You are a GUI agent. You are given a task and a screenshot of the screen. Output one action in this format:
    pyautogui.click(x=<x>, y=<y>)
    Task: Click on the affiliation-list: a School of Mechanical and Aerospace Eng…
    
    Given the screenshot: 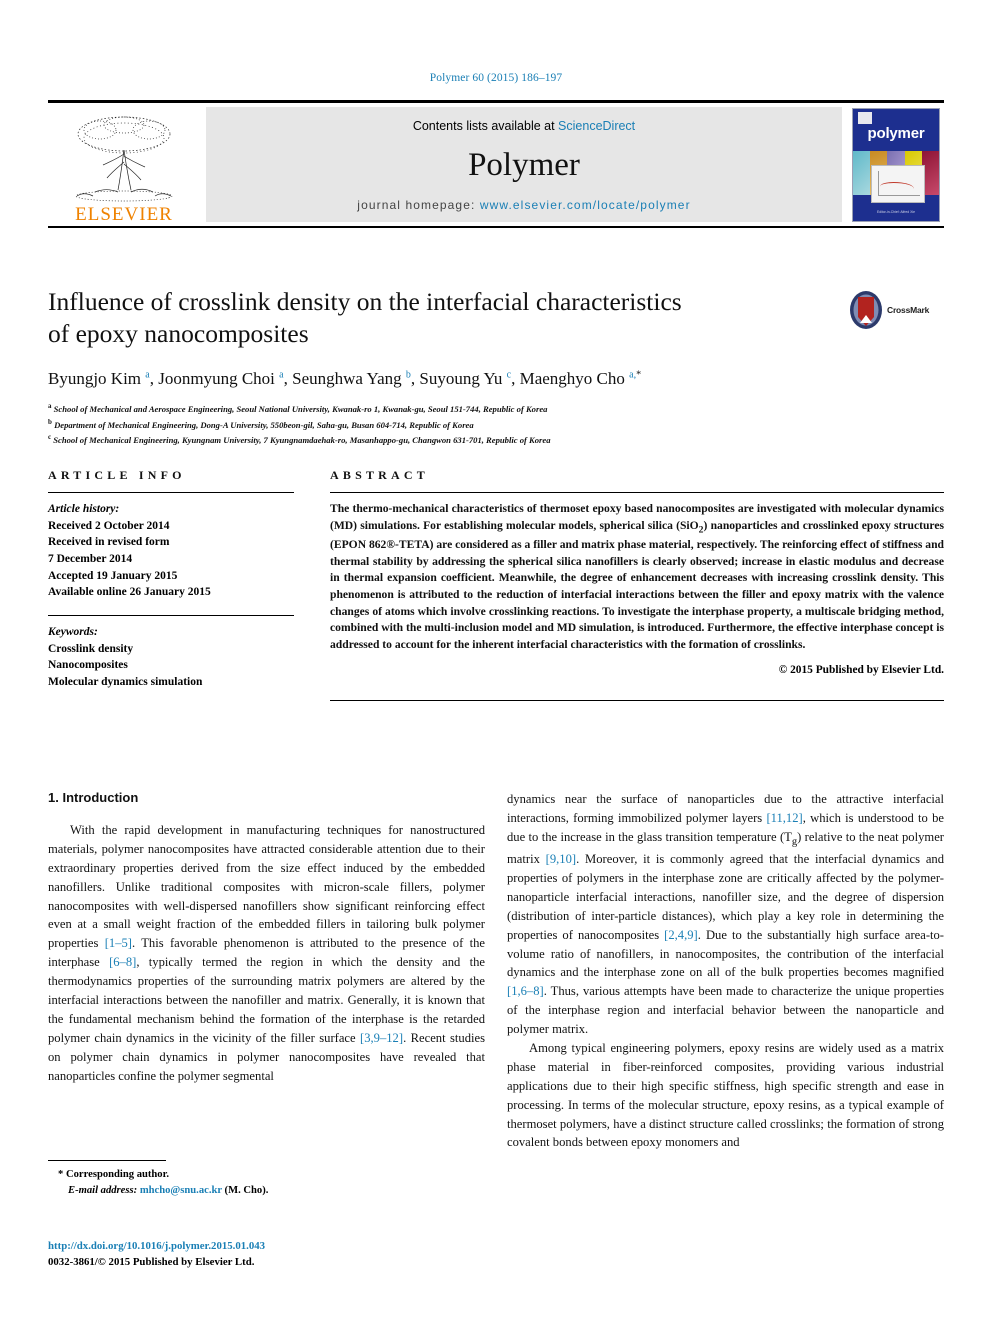 What is the action you would take?
    pyautogui.click(x=448, y=424)
    